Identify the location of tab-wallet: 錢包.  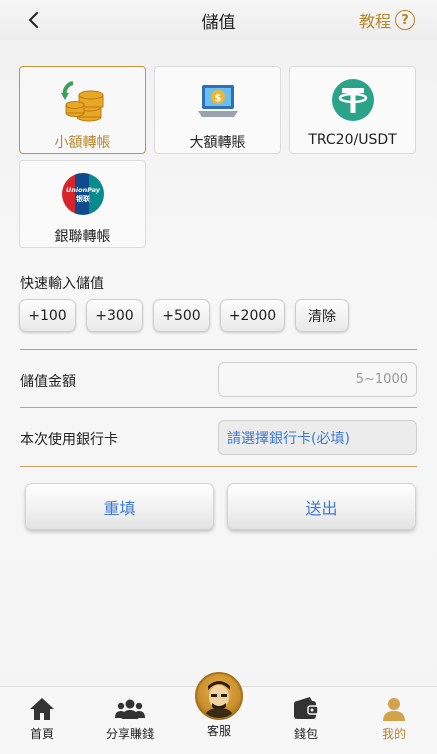
(306, 720).